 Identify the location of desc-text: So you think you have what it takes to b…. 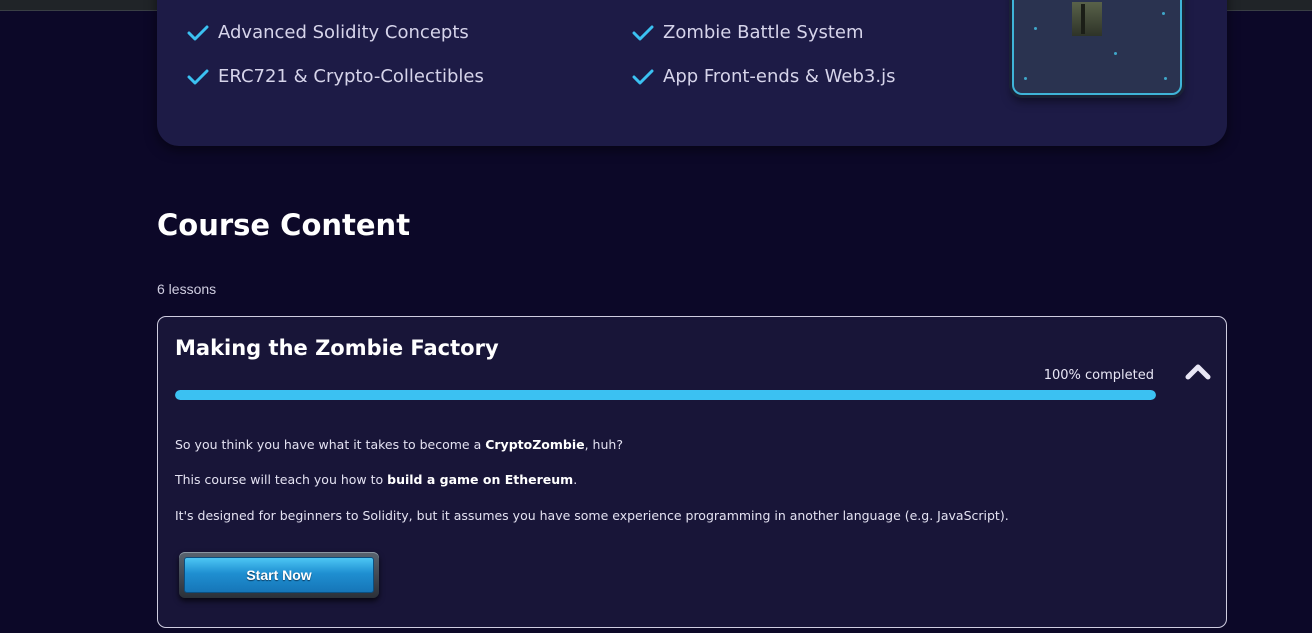
(330, 444).